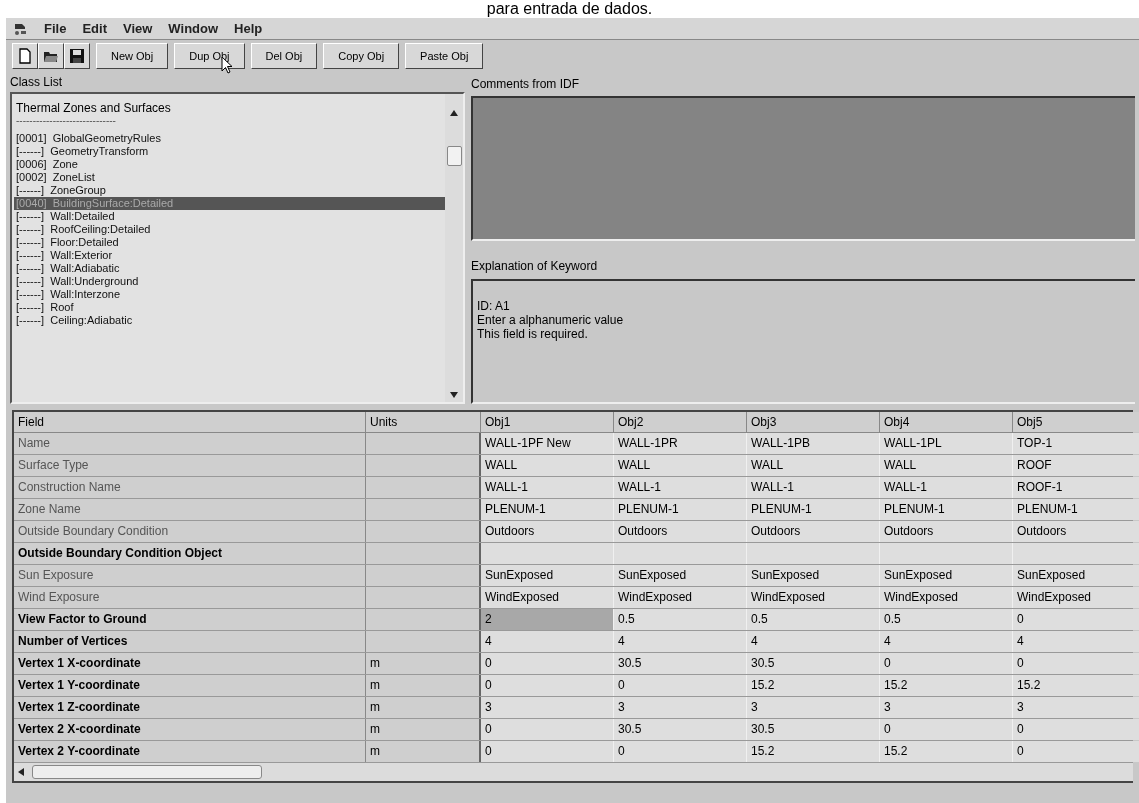  I want to click on toolbar-button: Paste Obj, so click(444, 56).